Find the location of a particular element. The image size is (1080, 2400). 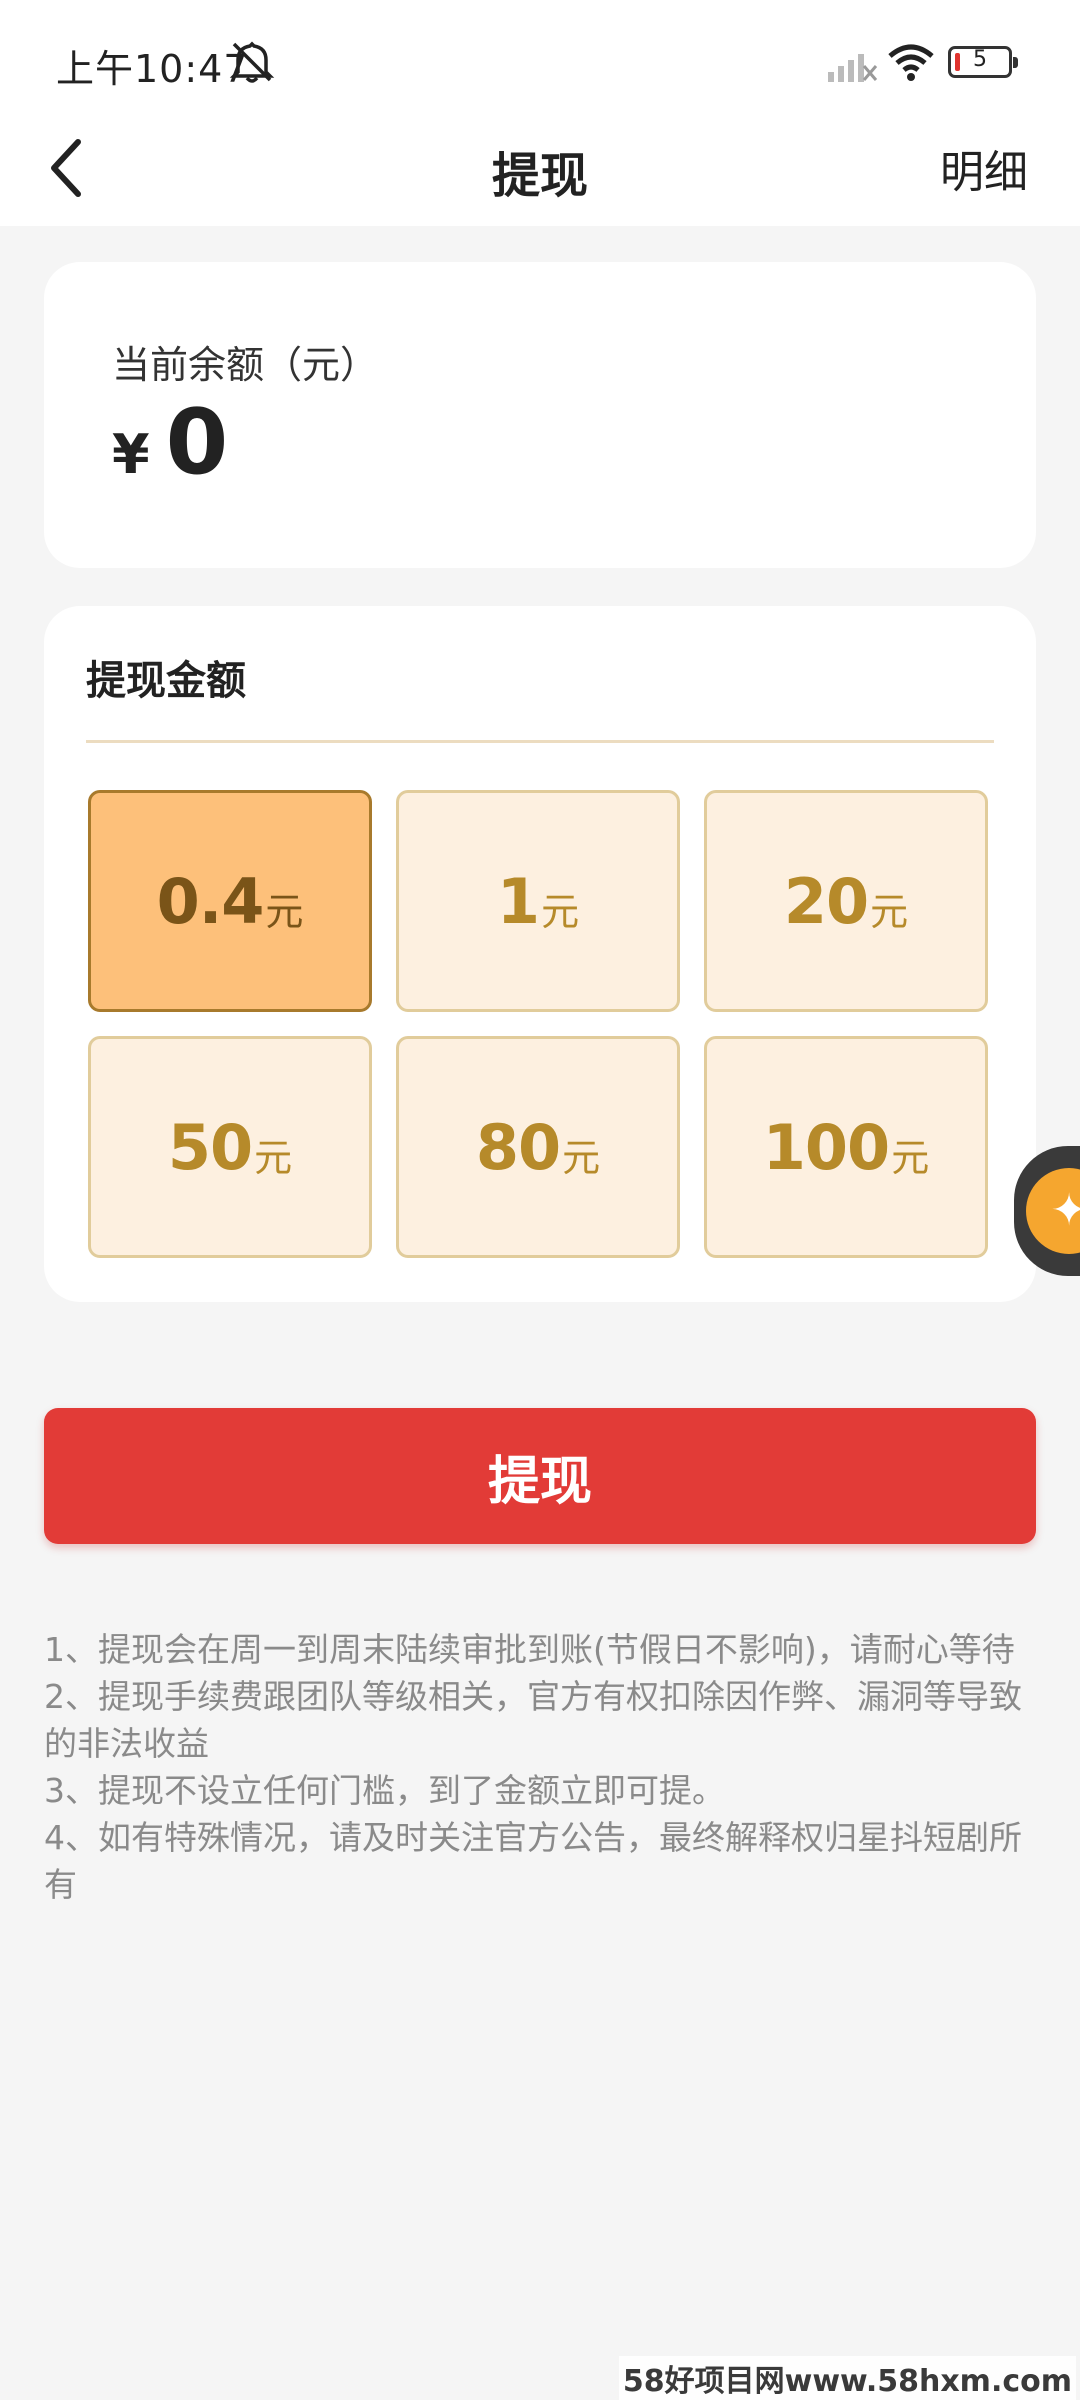

watermark: 58好项目网www.58hxm.com is located at coordinates (847, 2378).